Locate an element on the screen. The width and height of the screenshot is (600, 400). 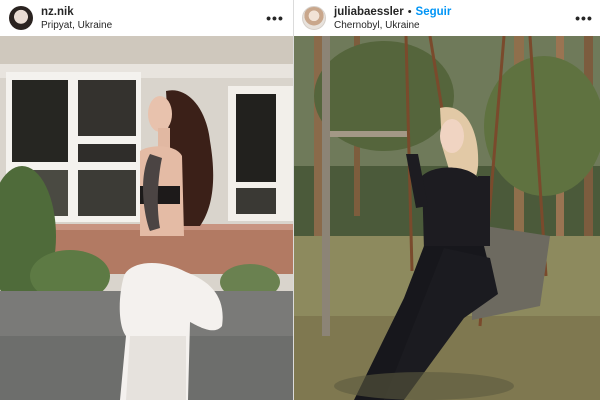
user-line: juliabaessler • Seguir is located at coordinates (392, 12).